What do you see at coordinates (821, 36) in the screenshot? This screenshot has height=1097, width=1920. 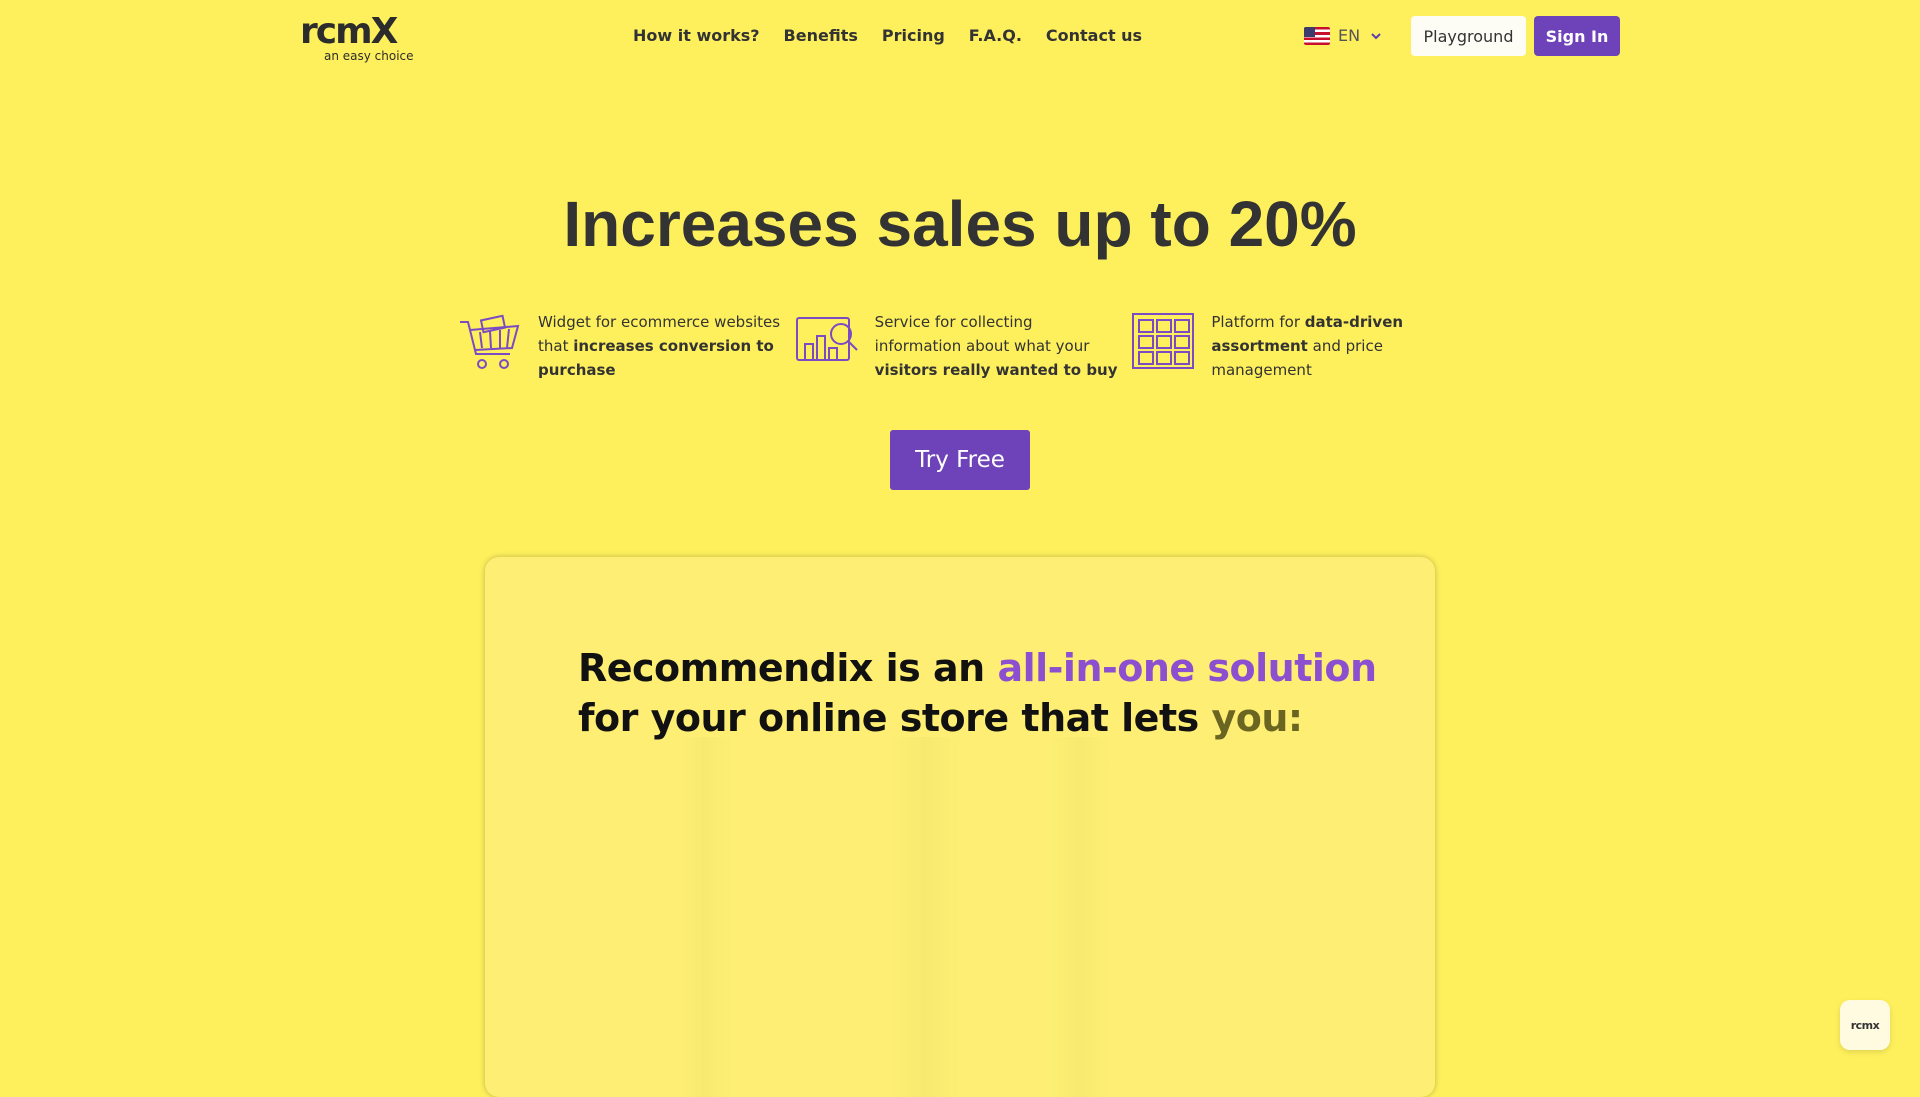 I see `nav-benefits: Benefits` at bounding box center [821, 36].